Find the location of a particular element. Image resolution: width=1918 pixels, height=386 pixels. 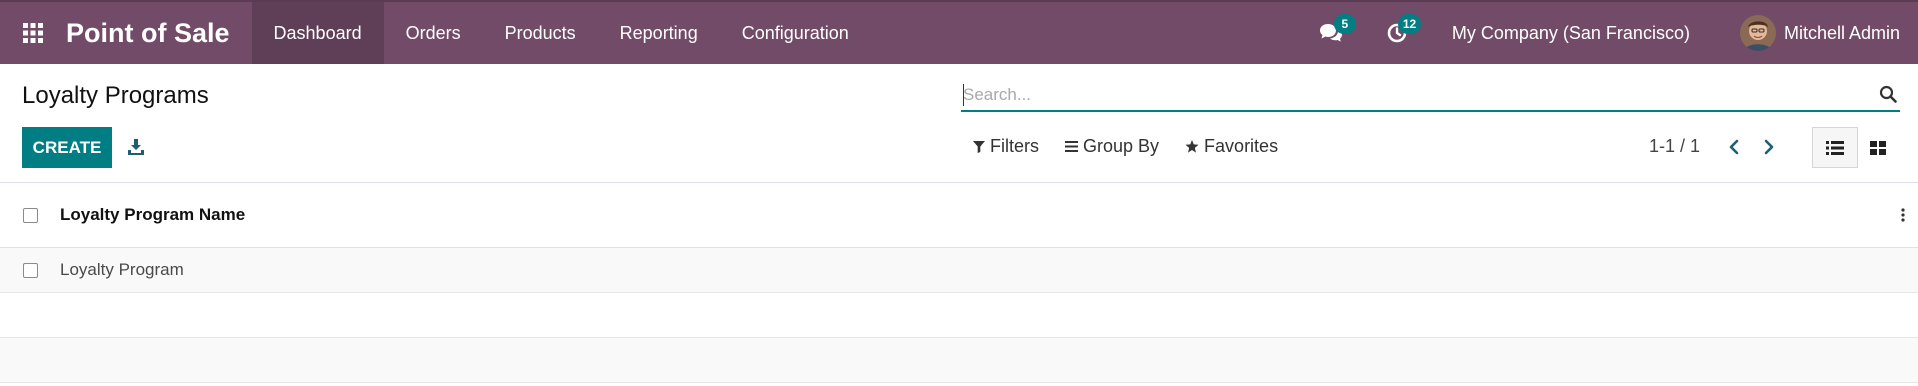

user-menu: Mitchell Admin is located at coordinates (1819, 33).